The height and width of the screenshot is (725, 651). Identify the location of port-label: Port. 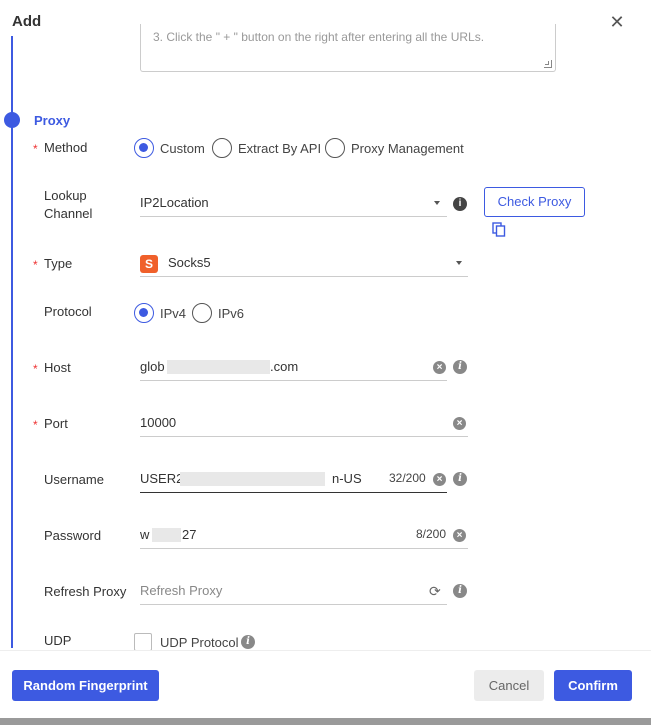
(56, 423).